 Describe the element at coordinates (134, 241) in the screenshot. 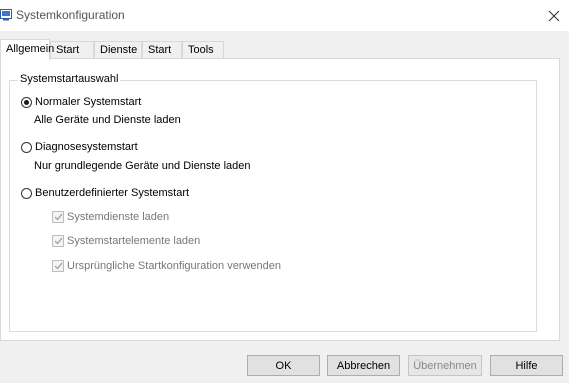

I see `load-startup-items-label: Systemstartelemente laden` at that location.